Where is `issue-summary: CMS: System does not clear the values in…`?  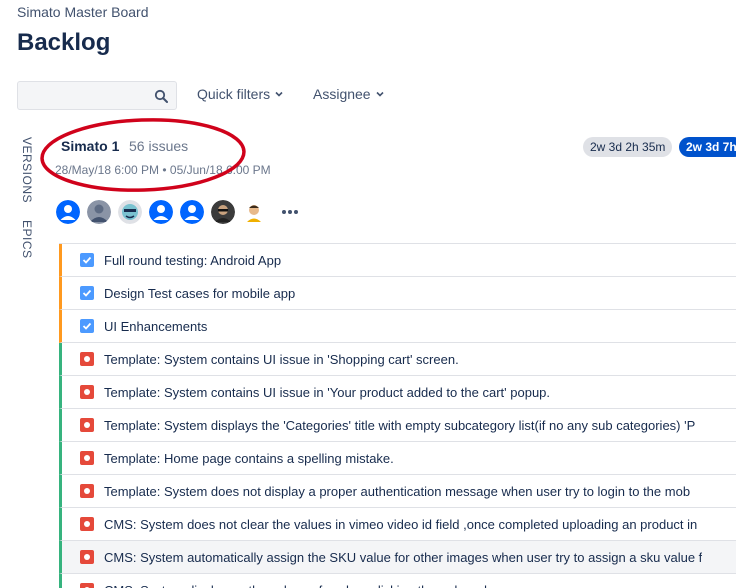
issue-summary: CMS: System does not clear the values in… is located at coordinates (400, 524).